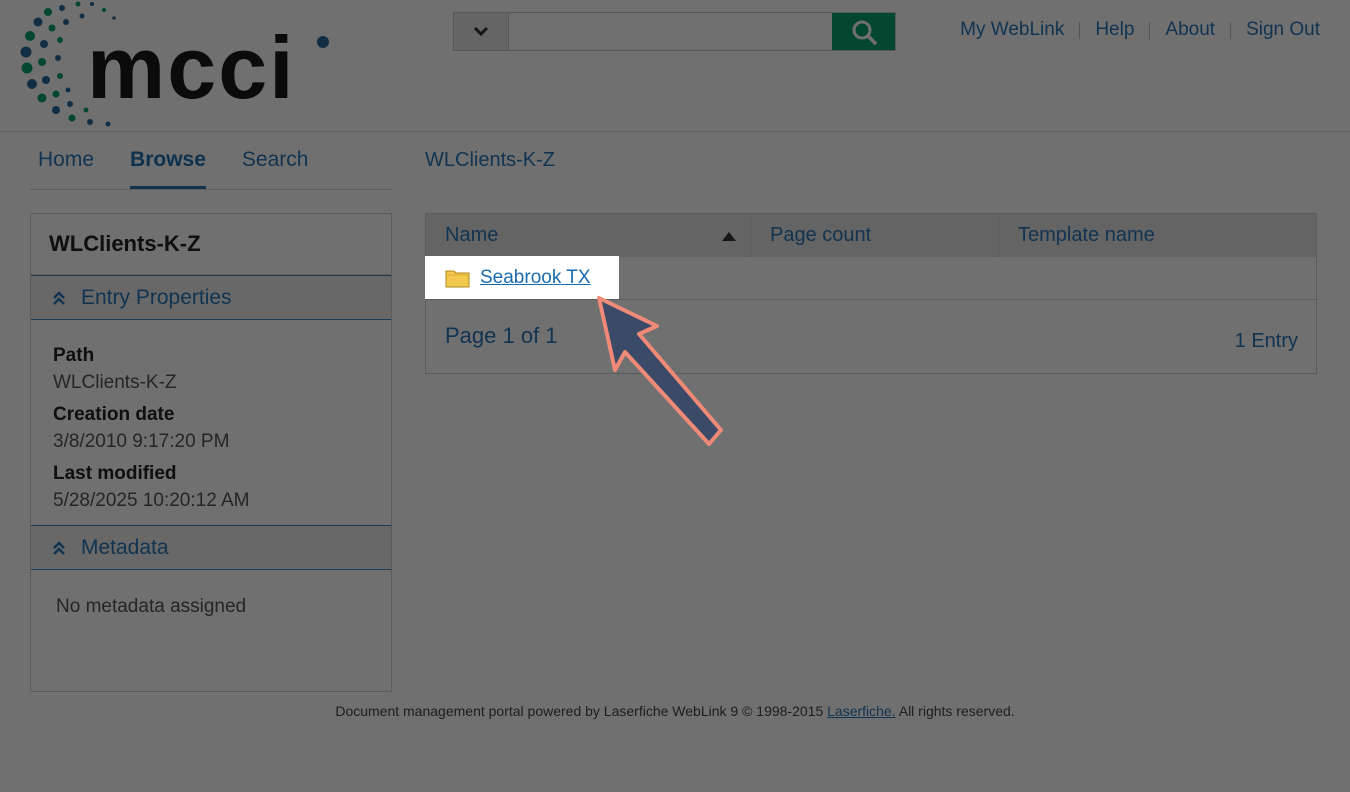  Describe the element at coordinates (535, 278) in the screenshot. I see `seabrook-tx-link: Seabrook TX` at that location.